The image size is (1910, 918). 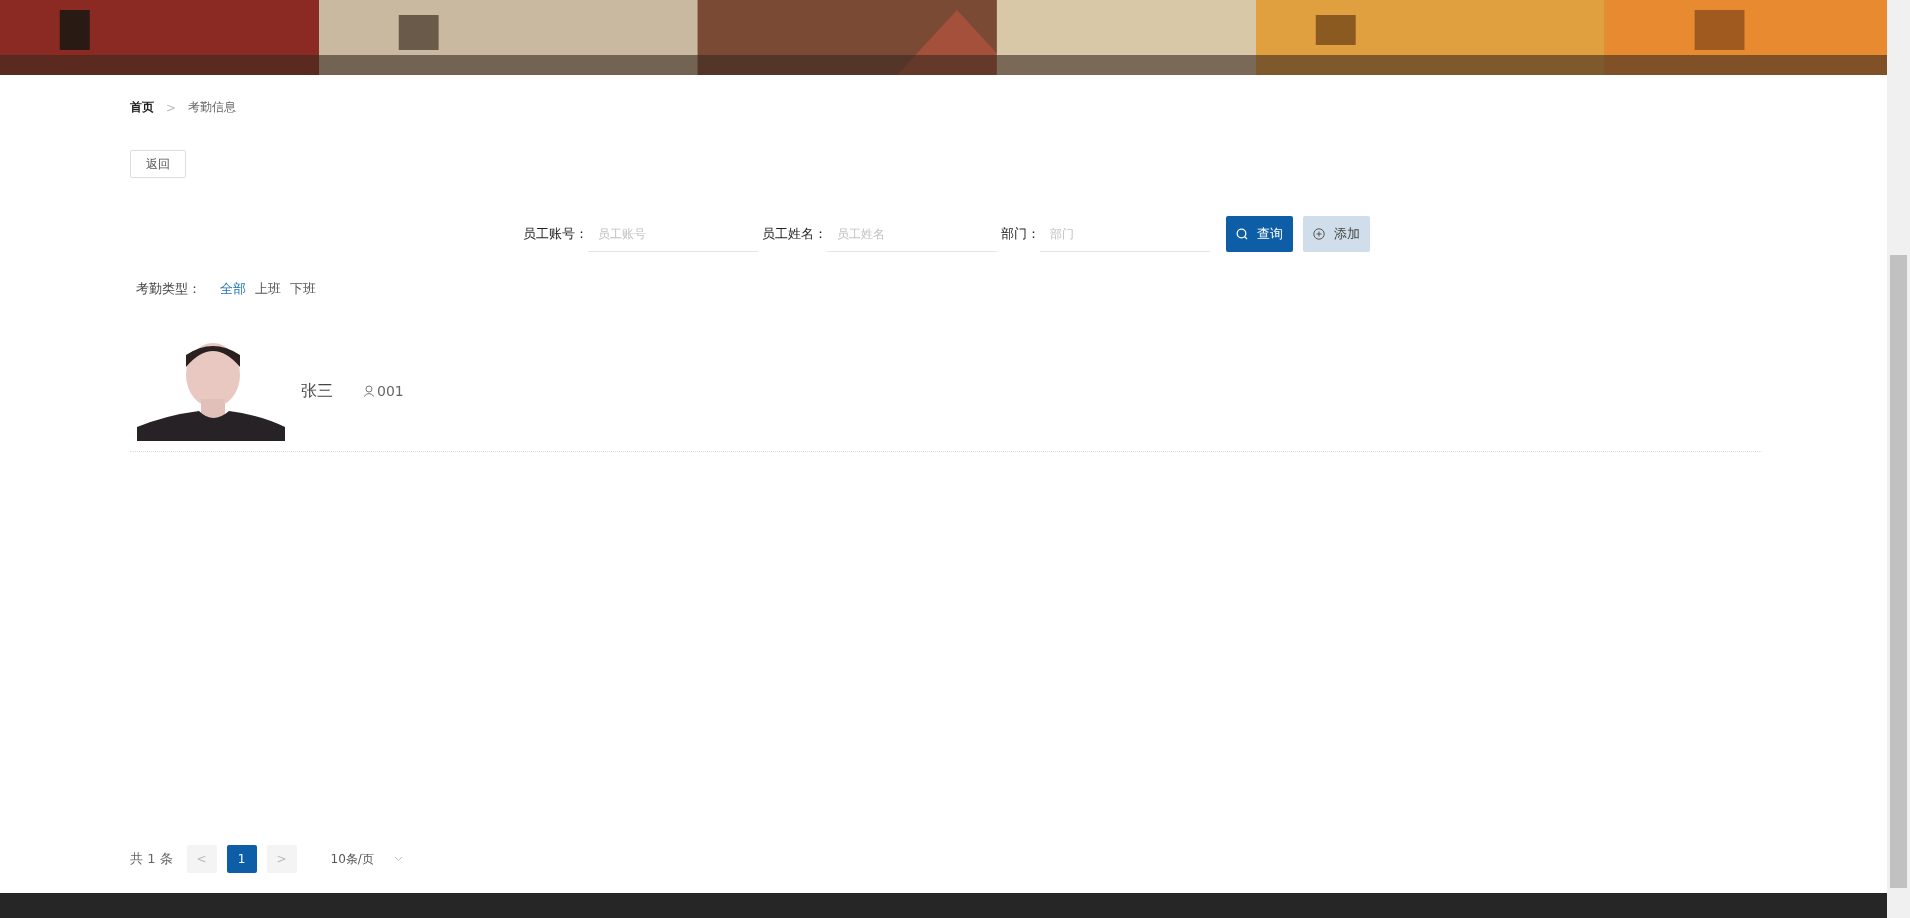 I want to click on user-icon, so click(x=369, y=391).